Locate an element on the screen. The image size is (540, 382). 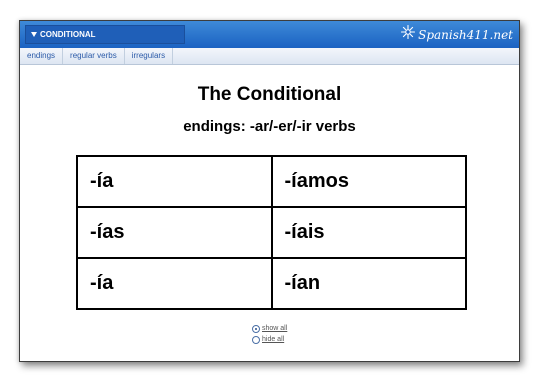
topic-dropdown-label: CONDITIONAL is located at coordinates (68, 34).